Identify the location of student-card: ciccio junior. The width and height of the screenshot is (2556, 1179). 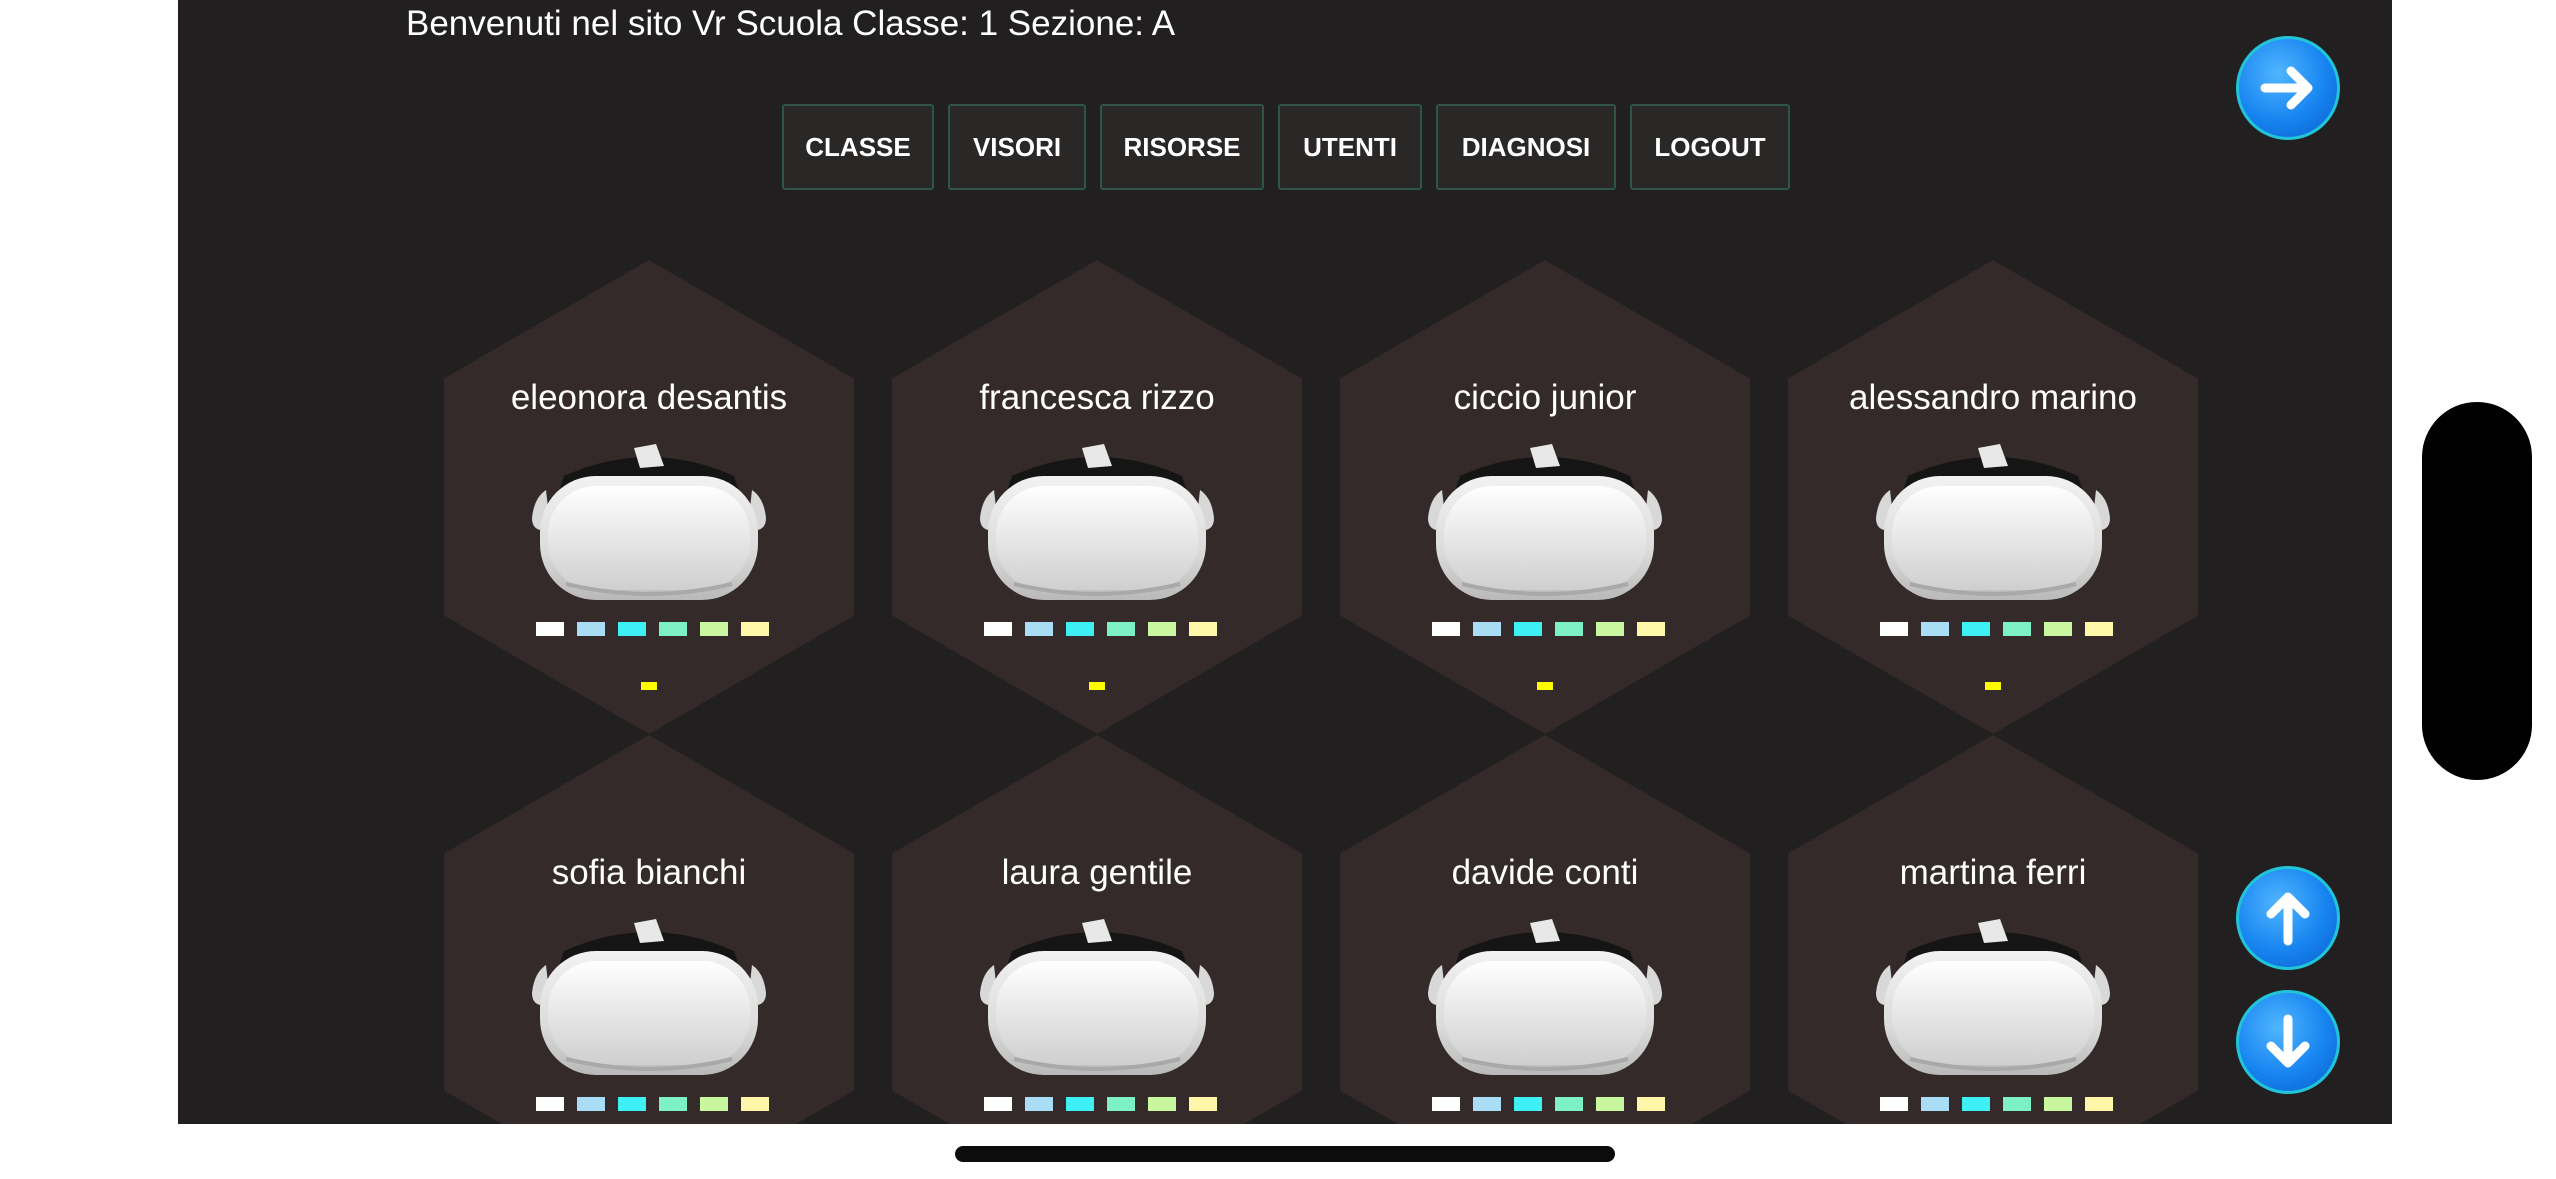
(1545, 497).